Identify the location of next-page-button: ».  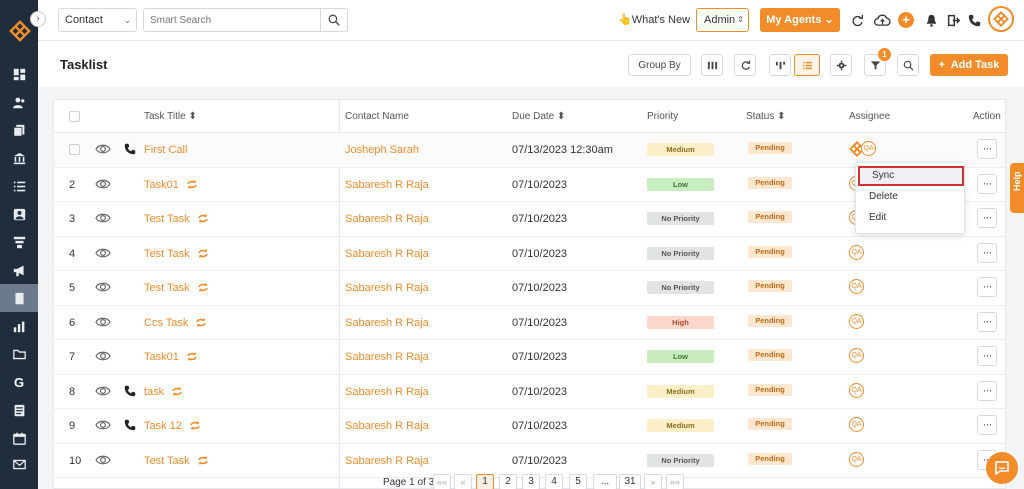
(653, 481).